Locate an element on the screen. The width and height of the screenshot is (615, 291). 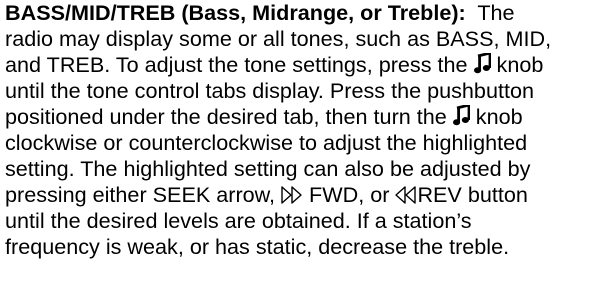
line-1-text: The is located at coordinates (490, 12).